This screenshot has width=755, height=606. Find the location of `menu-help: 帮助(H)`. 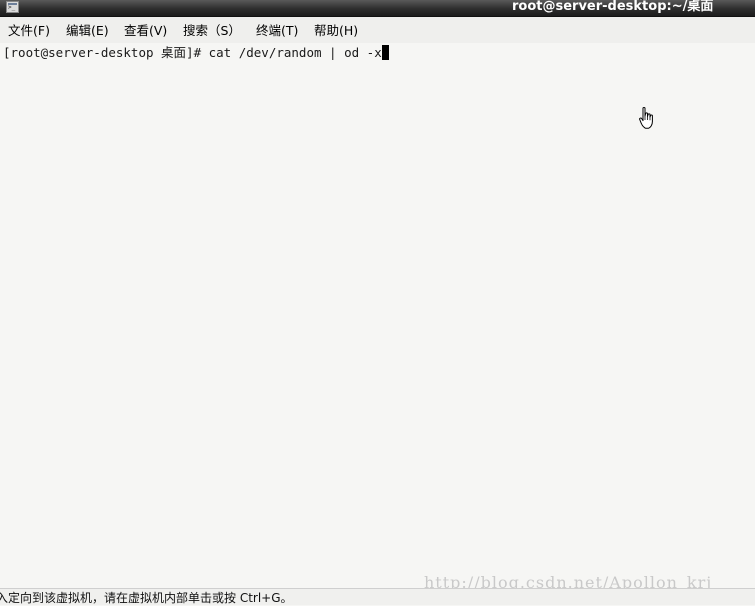

menu-help: 帮助(H) is located at coordinates (336, 31).